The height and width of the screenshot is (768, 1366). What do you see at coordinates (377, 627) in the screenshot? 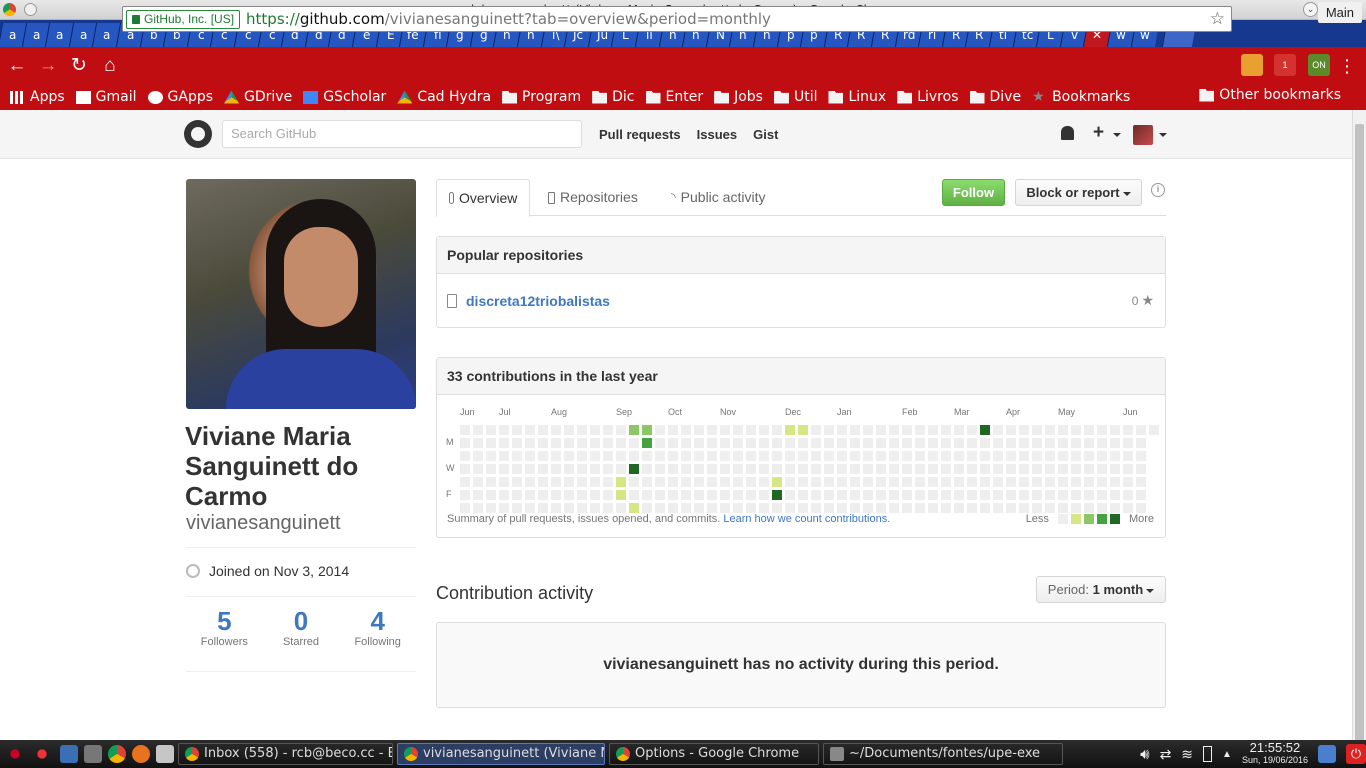
I see `following-stat: 4 Following` at bounding box center [377, 627].